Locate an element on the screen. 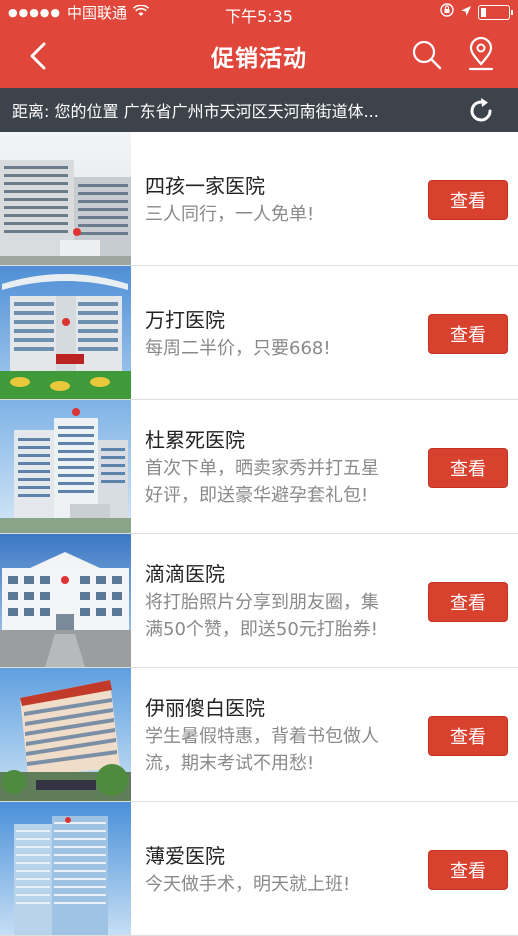 This screenshot has height=936, width=518. hospital-name: 四孩一家医院 is located at coordinates (205, 185).